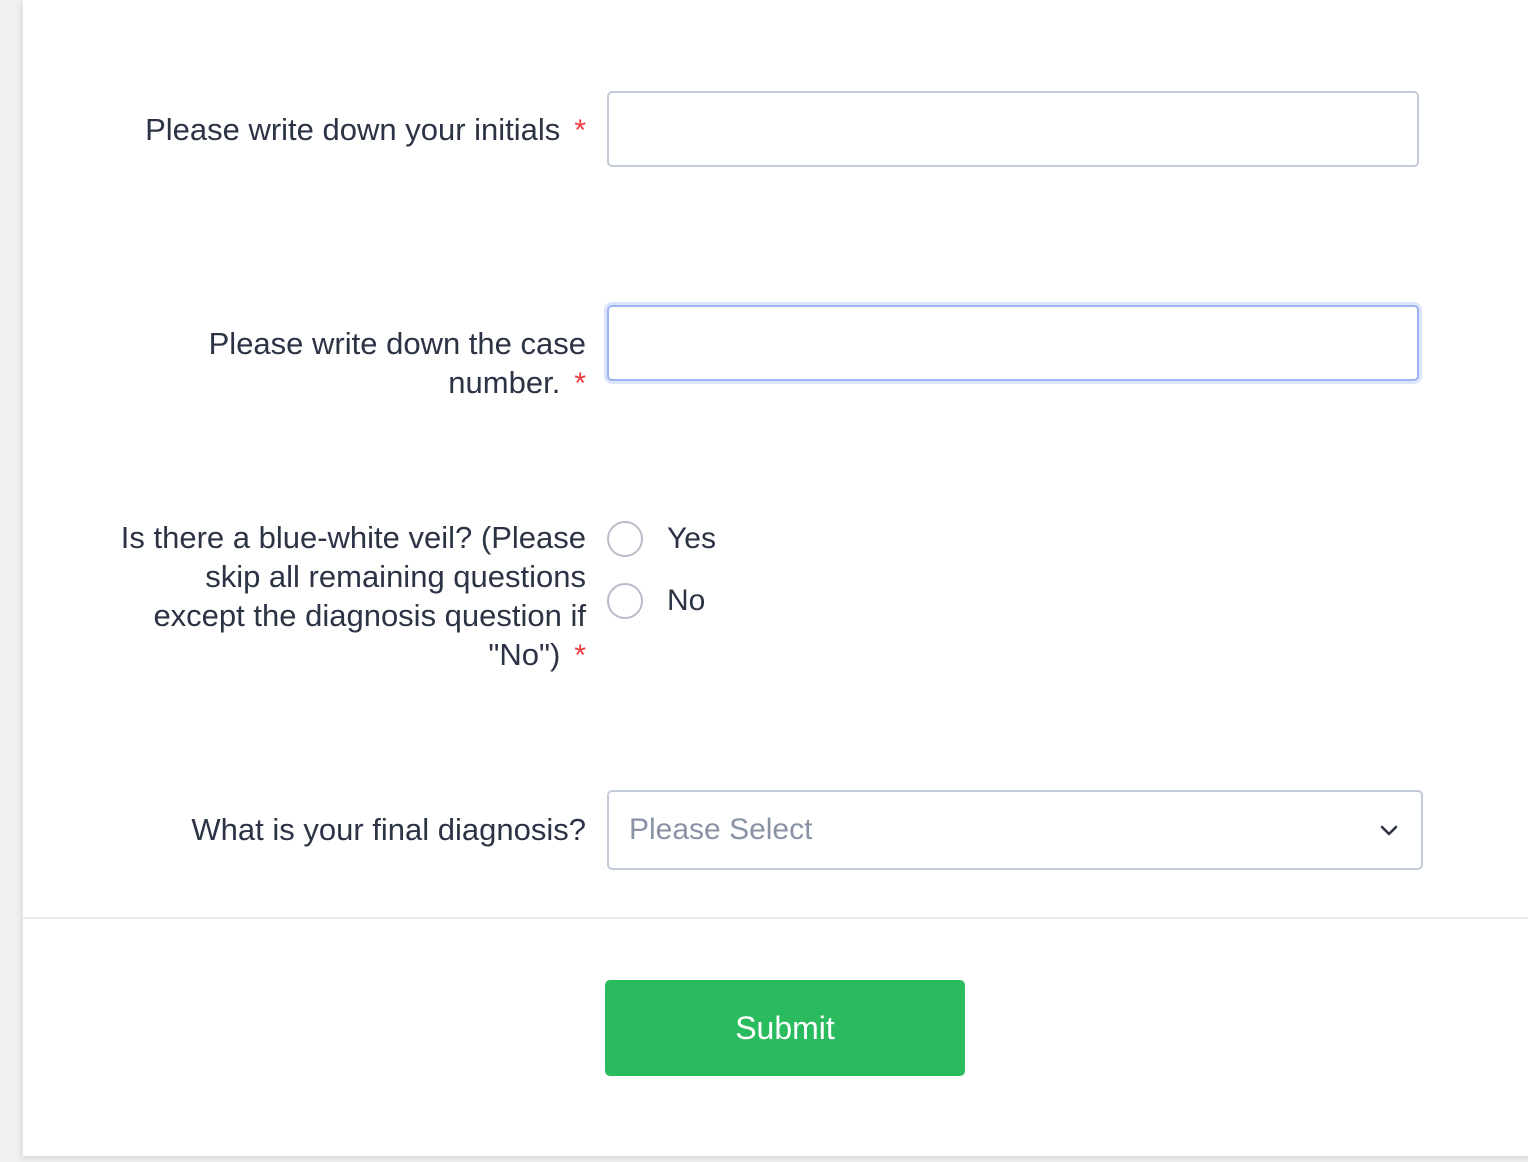  Describe the element at coordinates (686, 600) in the screenshot. I see `radio-label-no: No` at that location.